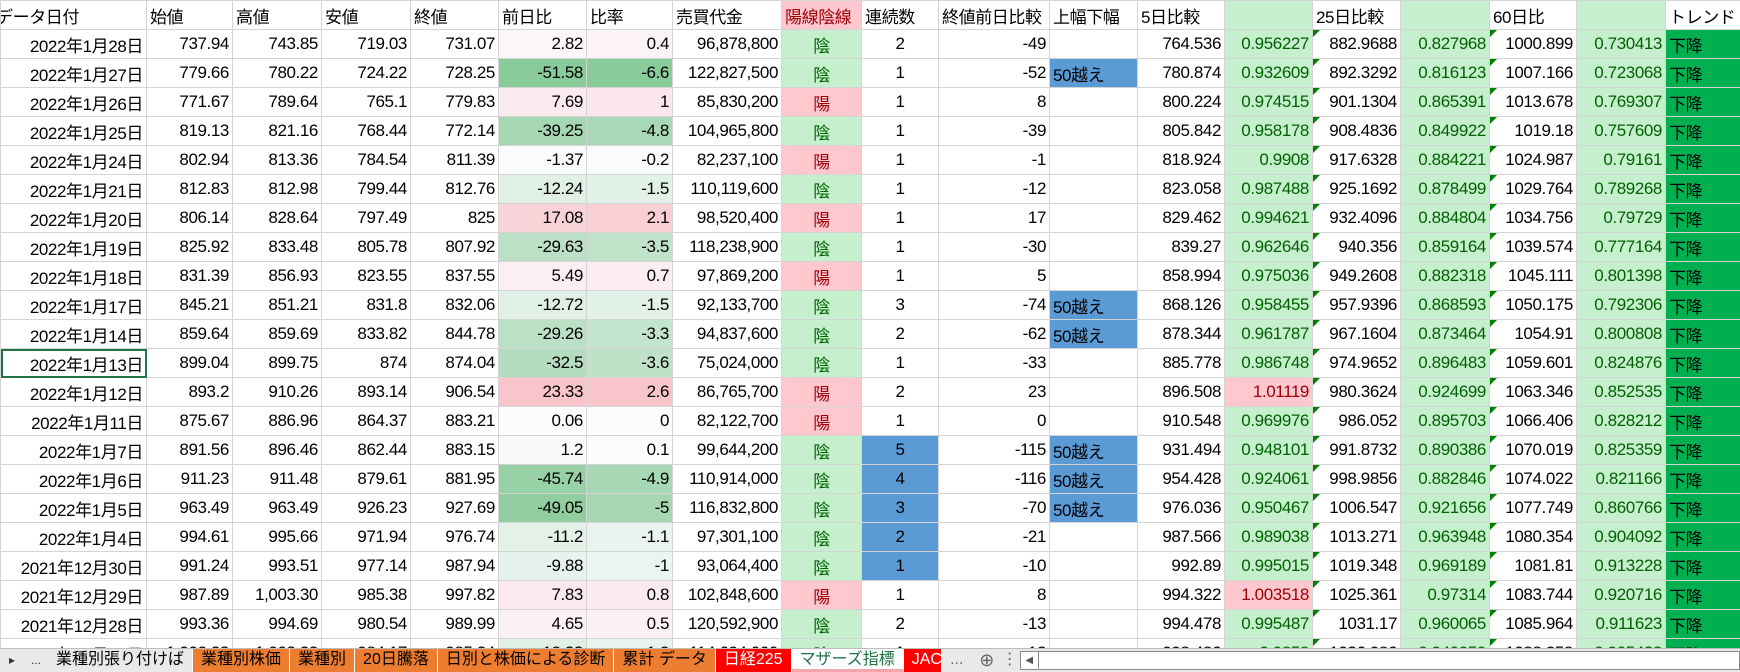  Describe the element at coordinates (277, 305) in the screenshot. I see `cell-high: 851.21` at that location.